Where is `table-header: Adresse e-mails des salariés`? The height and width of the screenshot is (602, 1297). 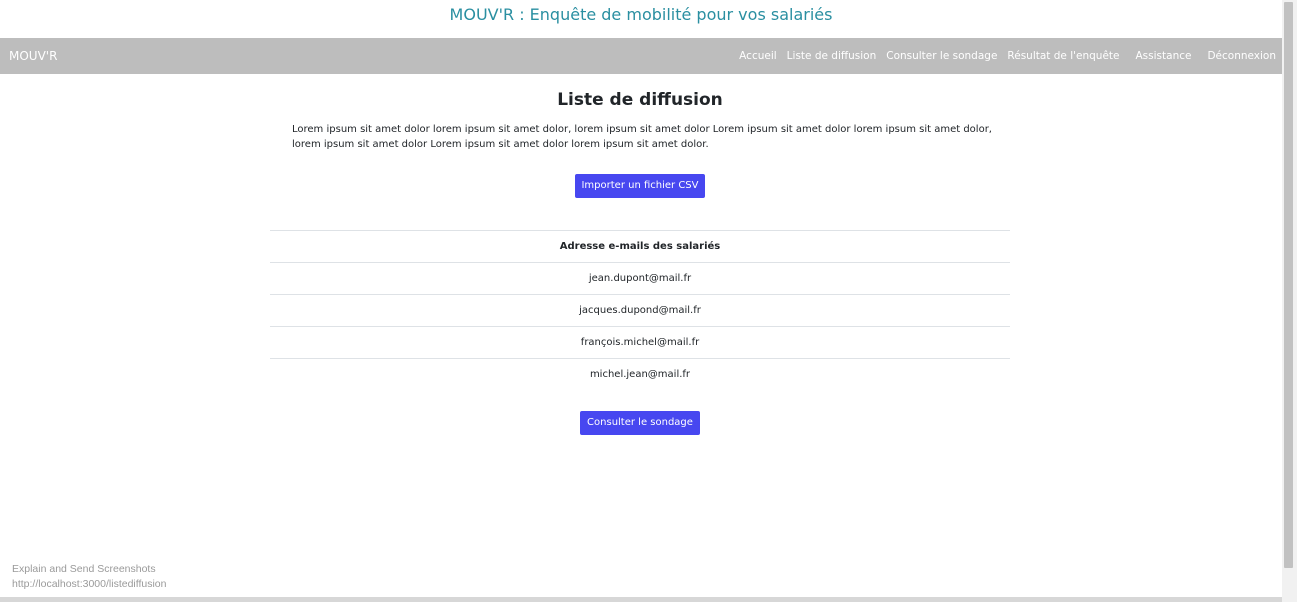
table-header: Adresse e-mails des salariés is located at coordinates (640, 246).